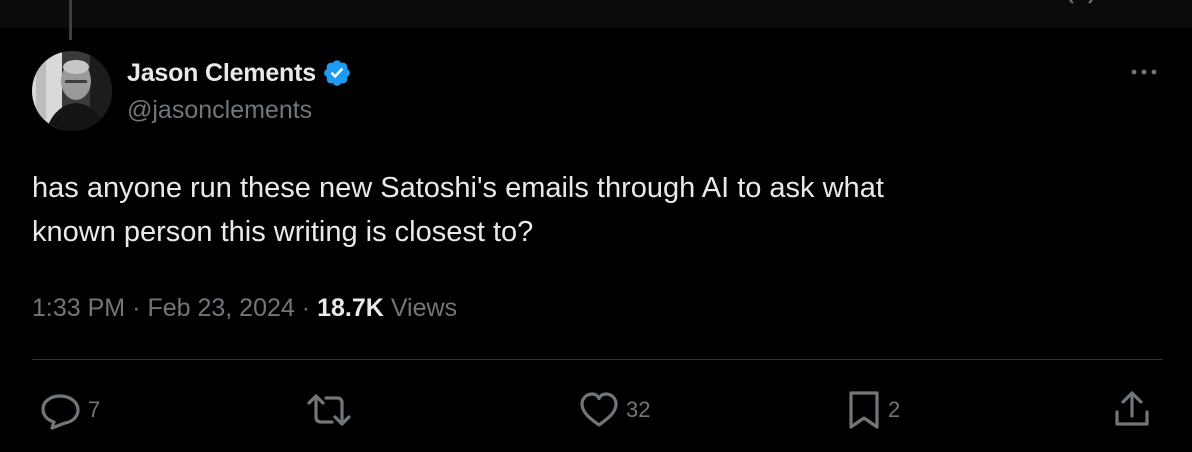 Image resolution: width=1192 pixels, height=452 pixels. I want to click on reply-count: 7, so click(94, 409).